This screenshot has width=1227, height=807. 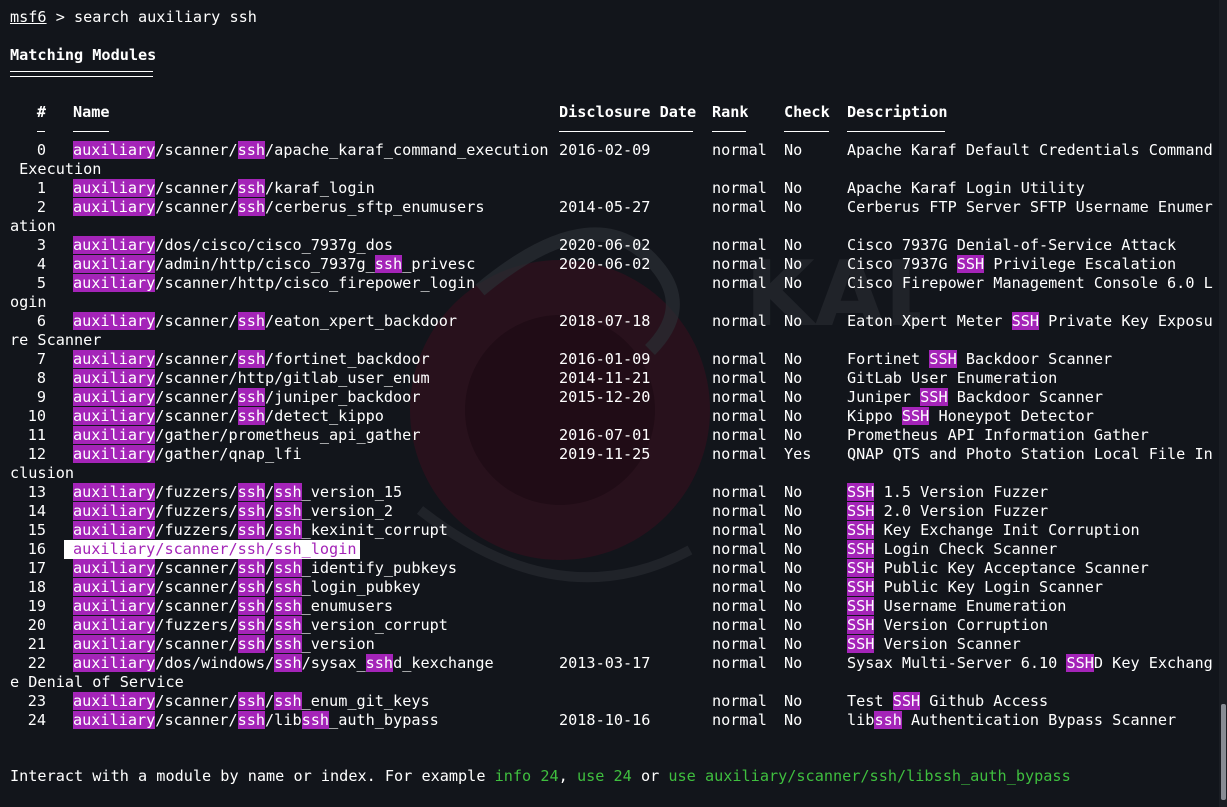 I want to click on module-name: auxiliary/scanner/ssh/juniper_backdoor, so click(x=246, y=397).